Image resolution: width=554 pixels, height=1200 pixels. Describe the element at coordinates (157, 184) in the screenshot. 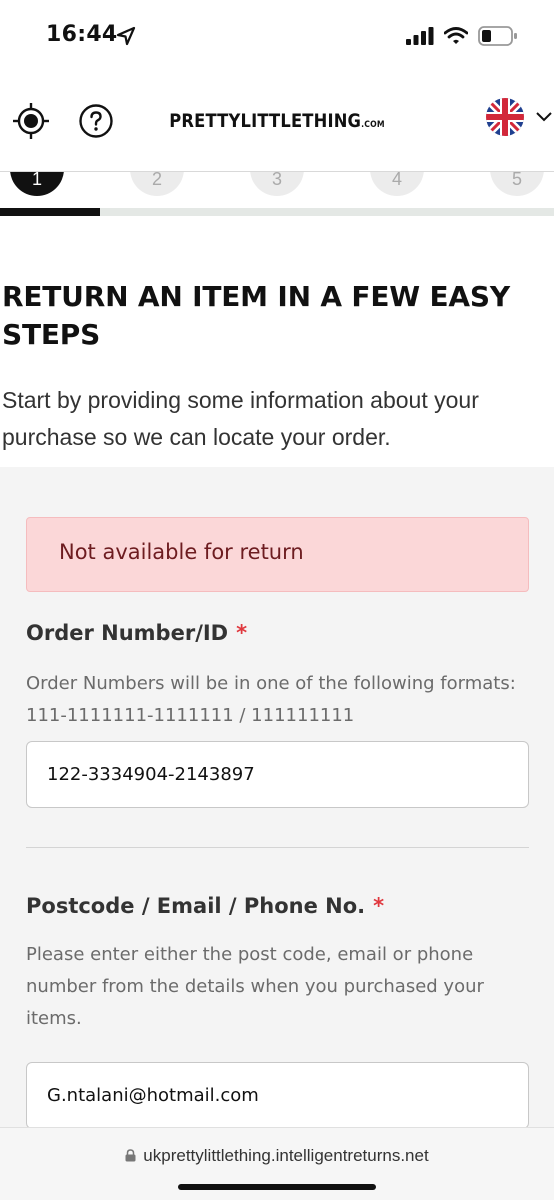

I see `step-2: 2` at that location.